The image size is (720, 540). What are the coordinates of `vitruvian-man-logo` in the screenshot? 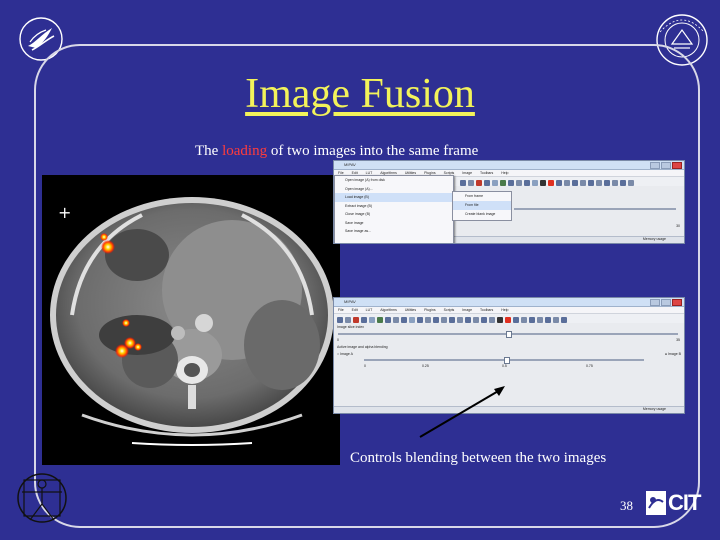 It's located at (42, 498).